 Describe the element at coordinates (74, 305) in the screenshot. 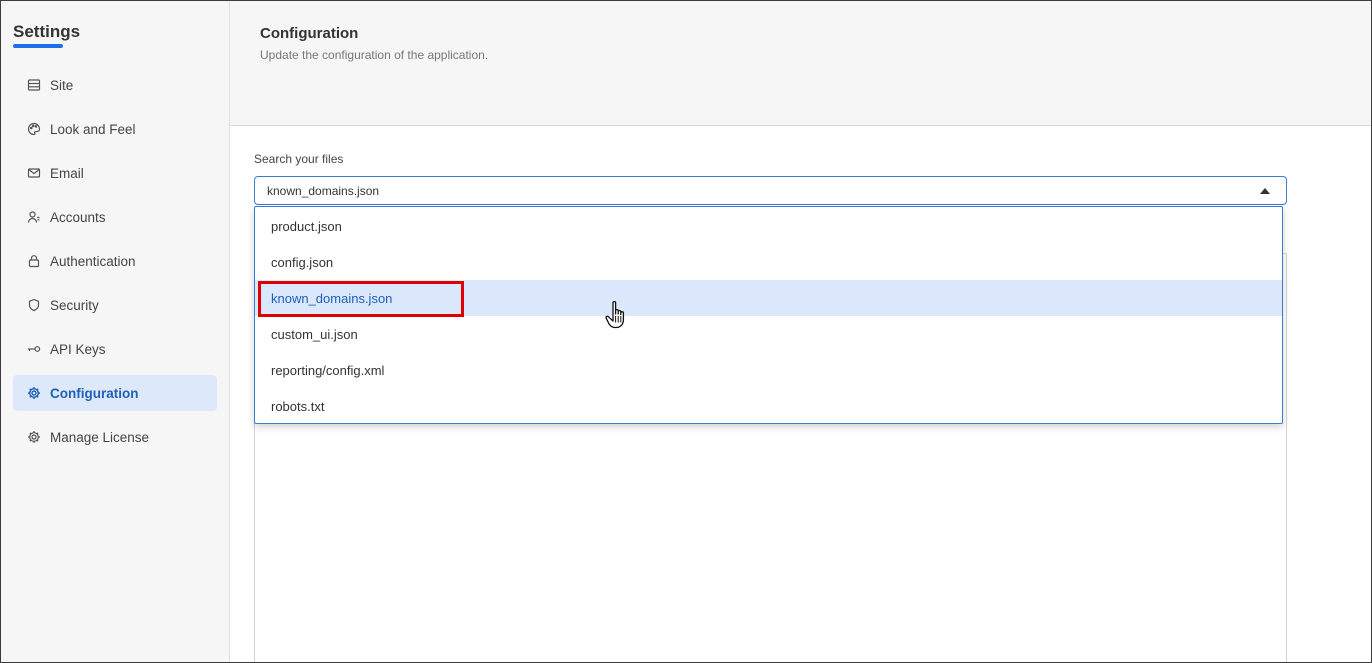

I see `sidebar-item-label: Security` at that location.